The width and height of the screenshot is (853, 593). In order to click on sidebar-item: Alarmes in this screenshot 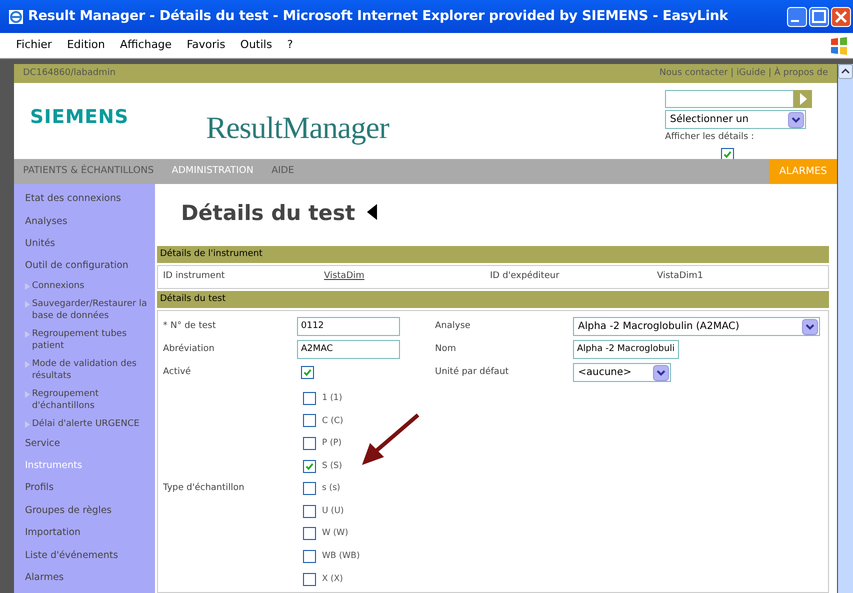, I will do `click(88, 578)`.